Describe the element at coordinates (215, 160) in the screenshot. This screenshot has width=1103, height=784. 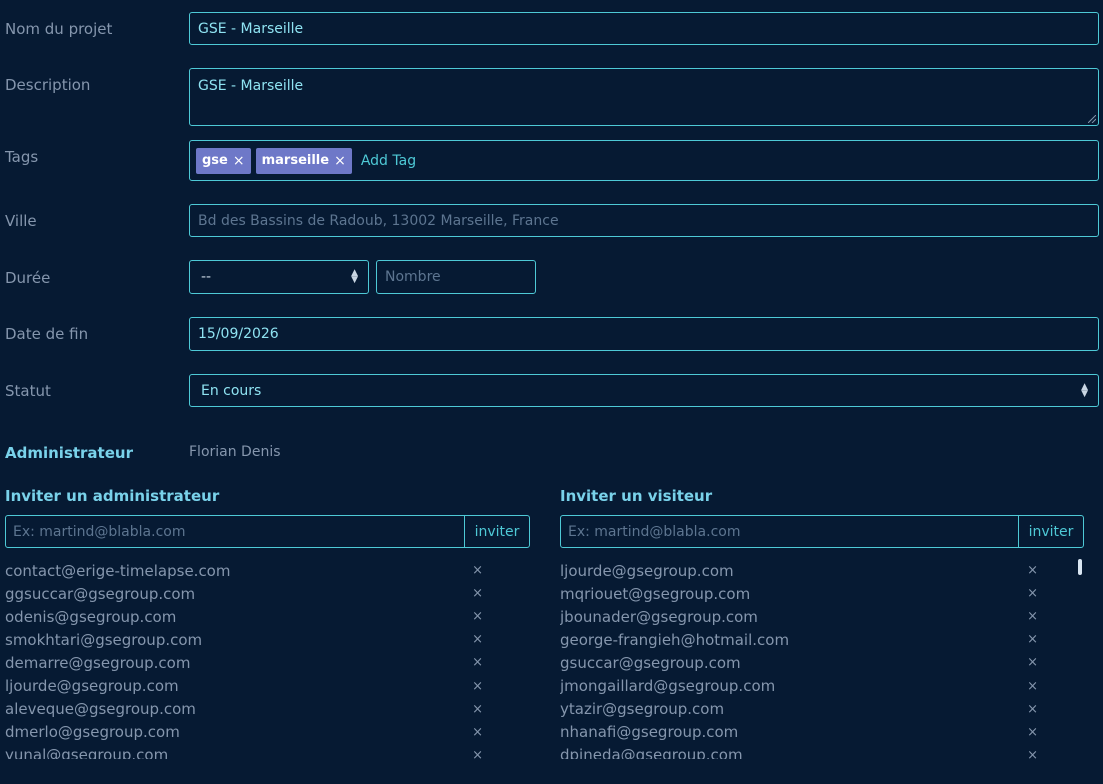
I see `tag-label: gse` at that location.